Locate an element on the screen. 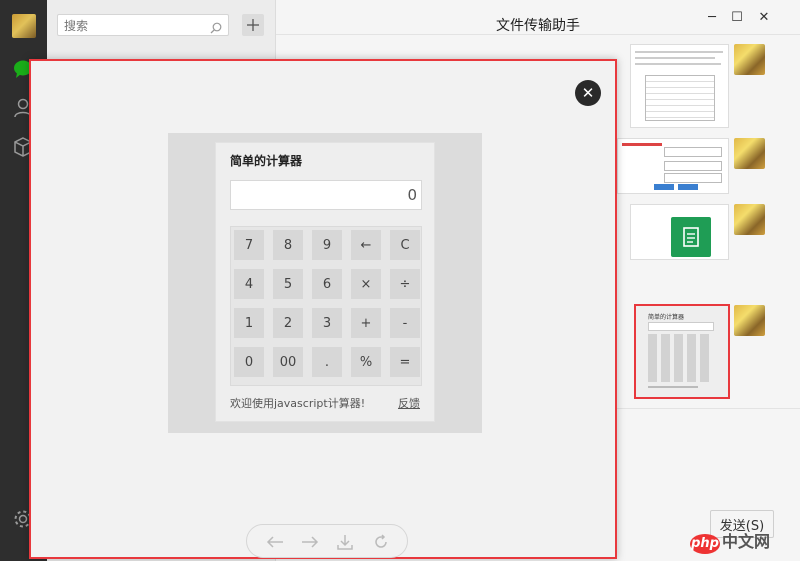 The image size is (800, 561). calculator-key: - is located at coordinates (405, 323).